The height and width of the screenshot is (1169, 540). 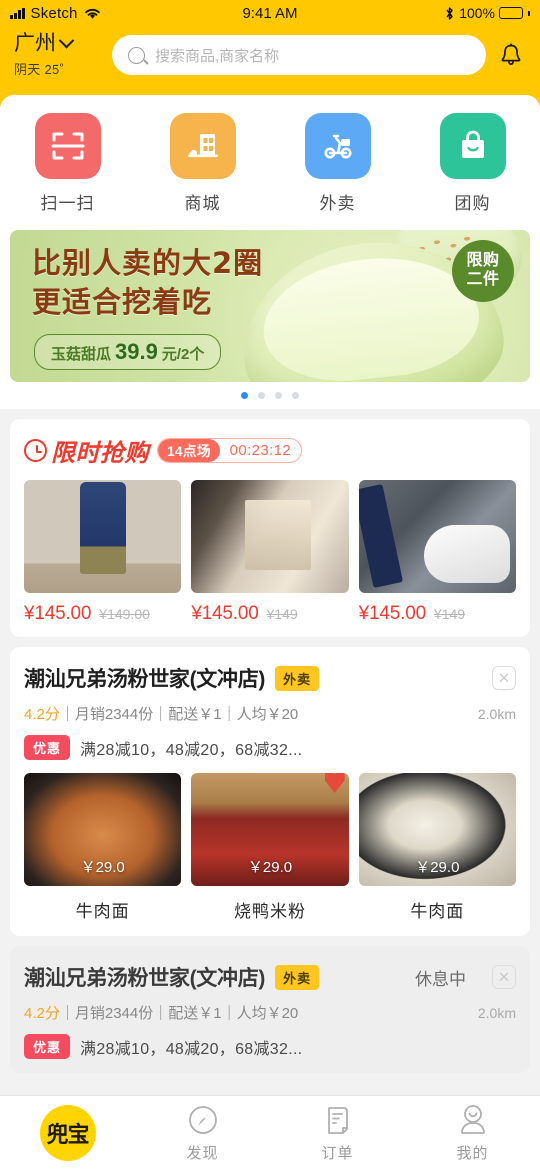 What do you see at coordinates (472, 146) in the screenshot?
I see `shopping-bag-icon` at bounding box center [472, 146].